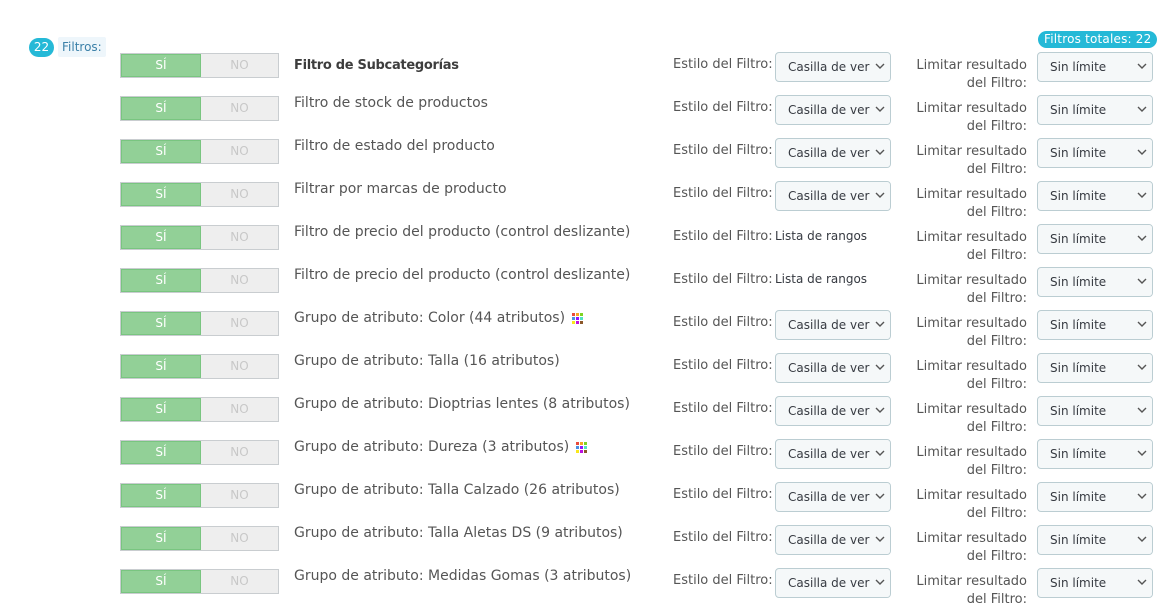 The height and width of the screenshot is (612, 1170). I want to click on filter-name: Filtrar por marcas de producto, so click(400, 189).